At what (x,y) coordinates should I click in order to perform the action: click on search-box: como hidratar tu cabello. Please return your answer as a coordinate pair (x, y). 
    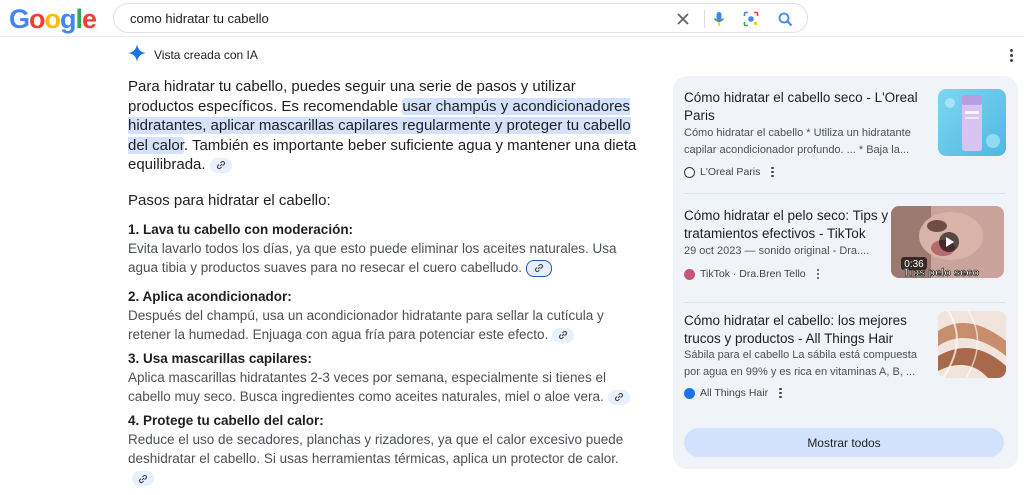
    Looking at the image, I should click on (460, 18).